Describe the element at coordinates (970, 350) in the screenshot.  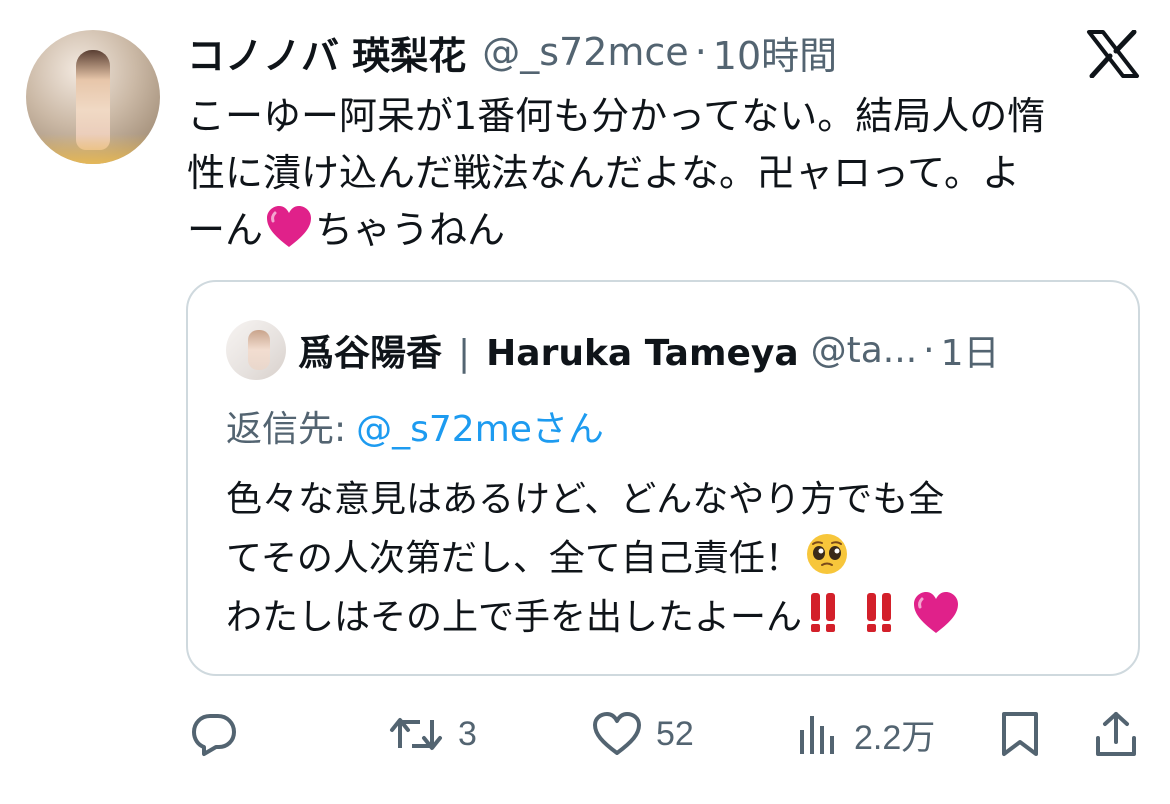
I see `quoted-tweet-timestamp: 1日` at that location.